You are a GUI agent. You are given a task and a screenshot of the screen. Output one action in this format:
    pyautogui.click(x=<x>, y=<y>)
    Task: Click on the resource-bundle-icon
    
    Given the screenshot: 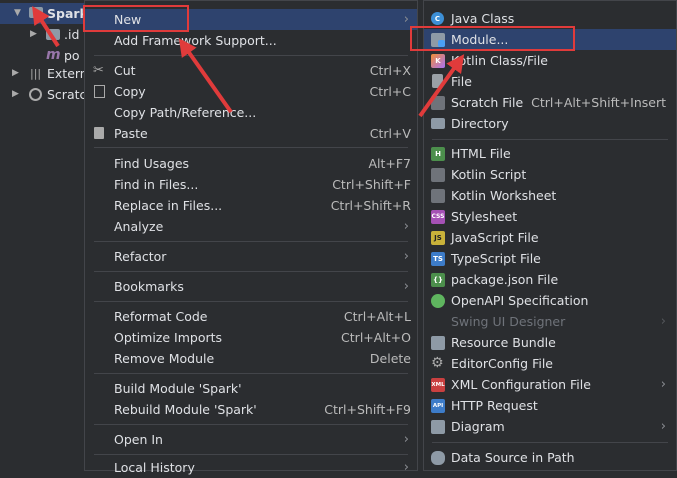 What is the action you would take?
    pyautogui.click(x=438, y=343)
    